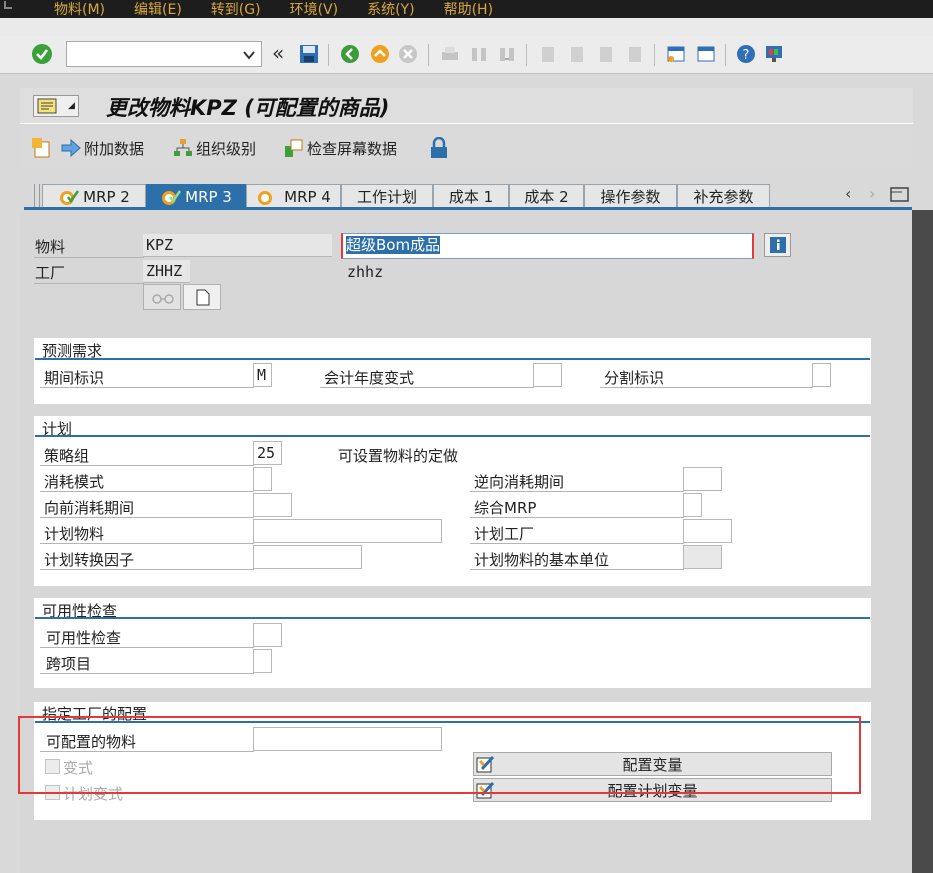  Describe the element at coordinates (635, 54) in the screenshot. I see `last-page-icon` at that location.